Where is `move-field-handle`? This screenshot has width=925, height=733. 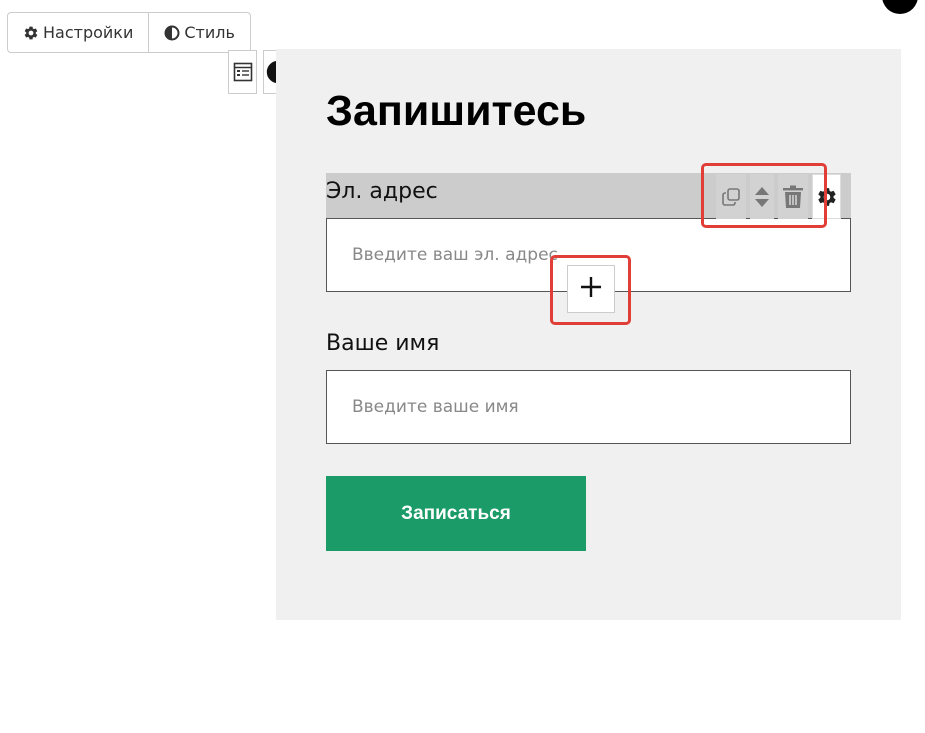
move-field-handle is located at coordinates (762, 196).